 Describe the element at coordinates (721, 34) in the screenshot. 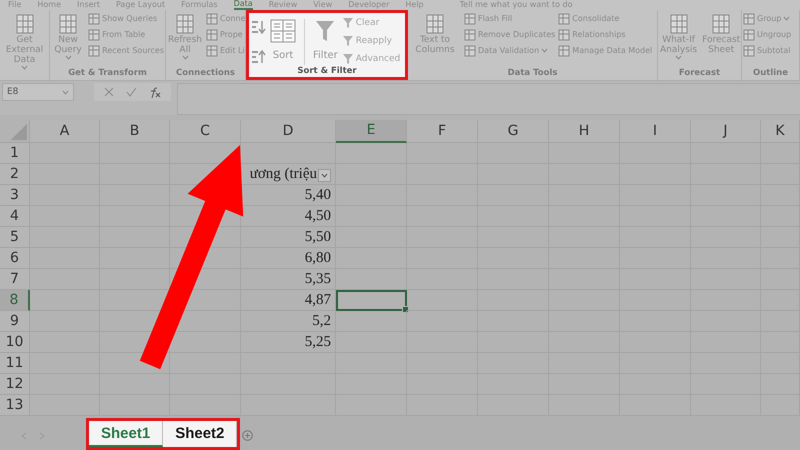

I see `ribbon-button: Forecast Sheet` at that location.